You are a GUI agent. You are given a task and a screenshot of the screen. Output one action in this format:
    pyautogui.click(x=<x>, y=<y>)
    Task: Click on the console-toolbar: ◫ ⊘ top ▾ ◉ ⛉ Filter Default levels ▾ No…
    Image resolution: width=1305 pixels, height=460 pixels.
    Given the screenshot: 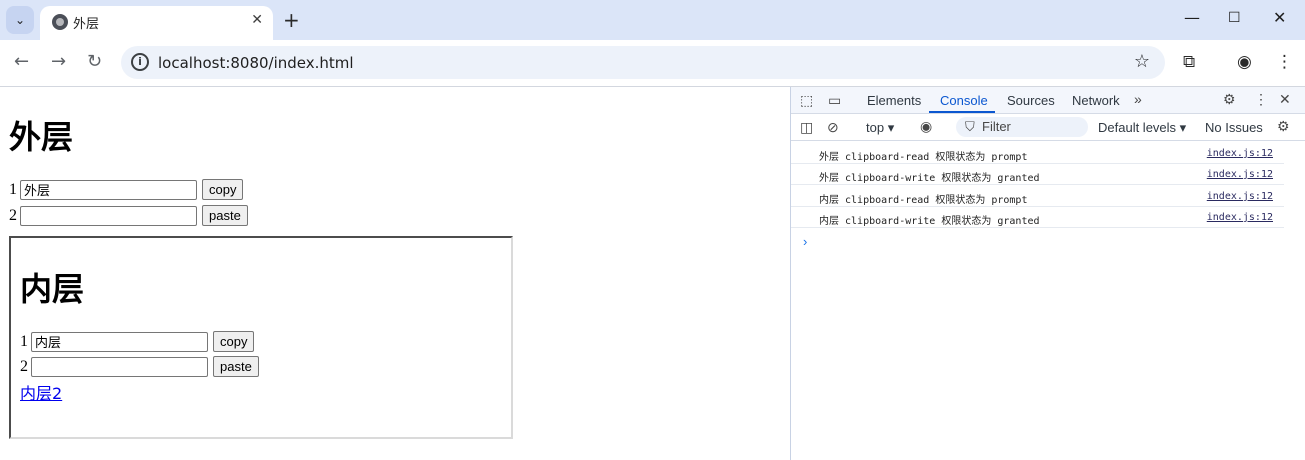 What is the action you would take?
    pyautogui.click(x=1048, y=127)
    